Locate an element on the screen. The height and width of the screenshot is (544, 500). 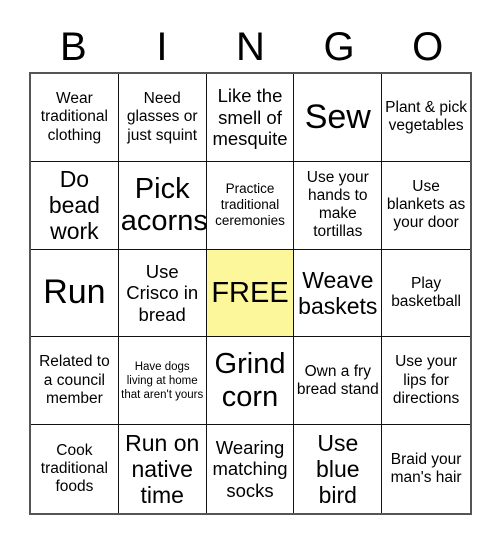
bingo-cell-label: Own a fry bread stand is located at coordinates (337, 380).